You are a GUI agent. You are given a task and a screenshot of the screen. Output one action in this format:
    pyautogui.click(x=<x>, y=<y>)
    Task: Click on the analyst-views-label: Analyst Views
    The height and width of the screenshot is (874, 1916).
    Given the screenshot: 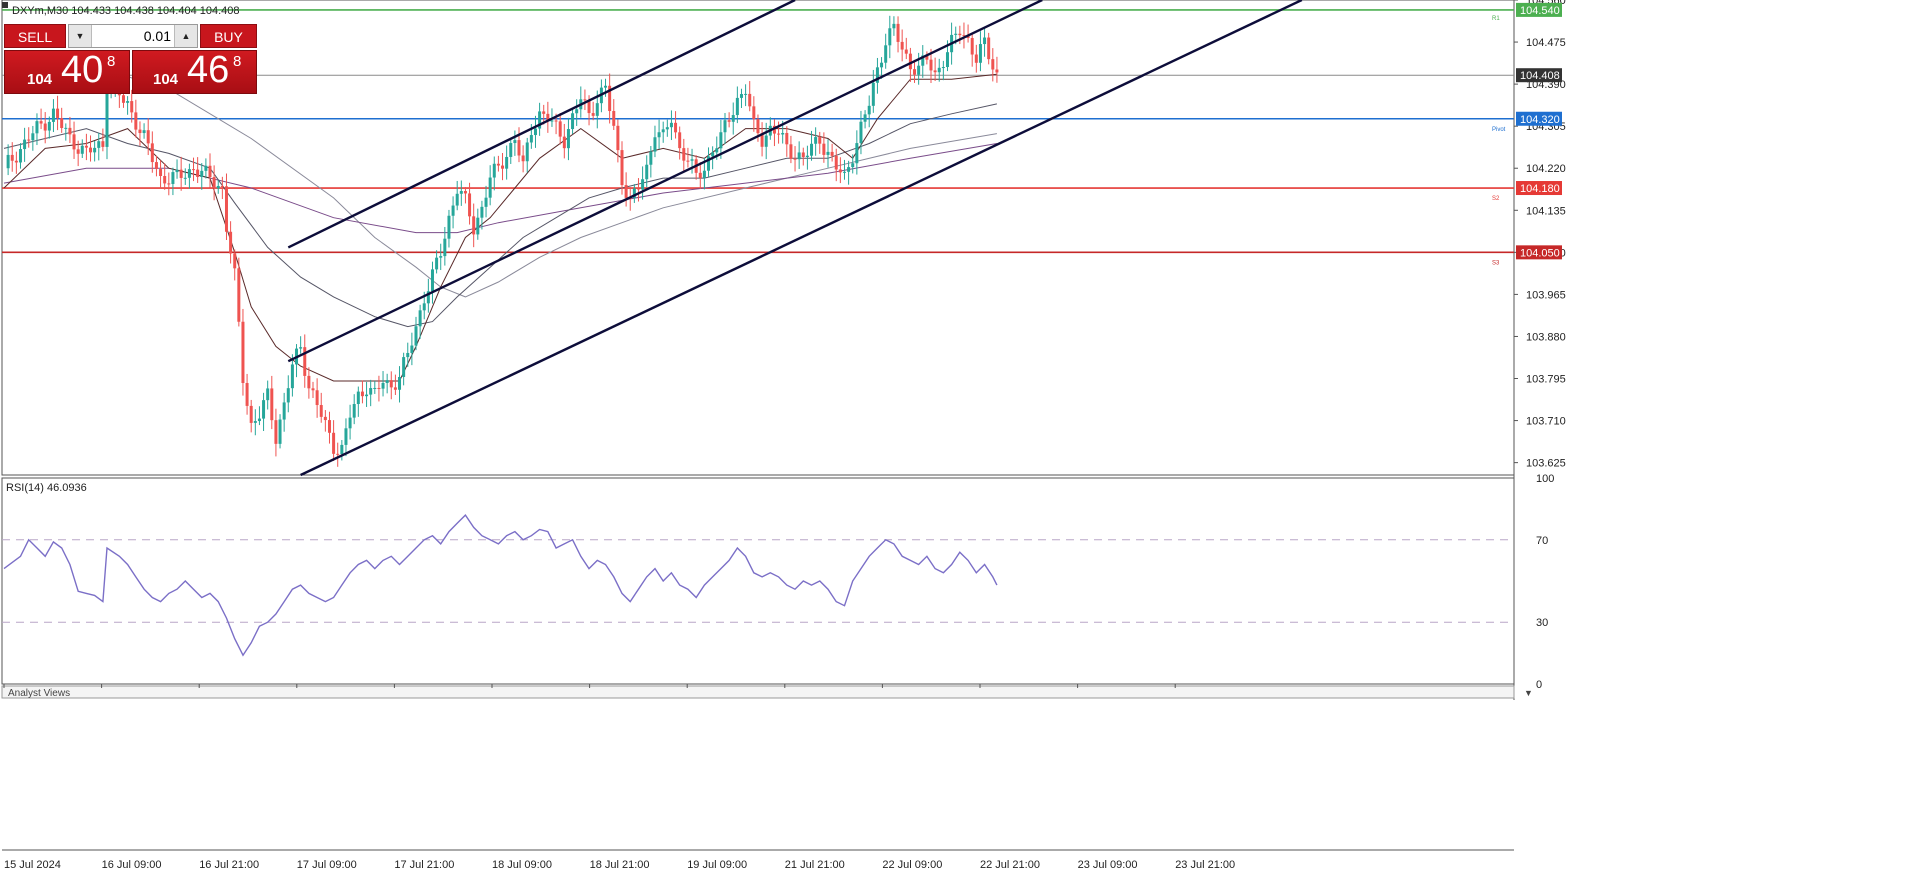 What is the action you would take?
    pyautogui.click(x=39, y=693)
    